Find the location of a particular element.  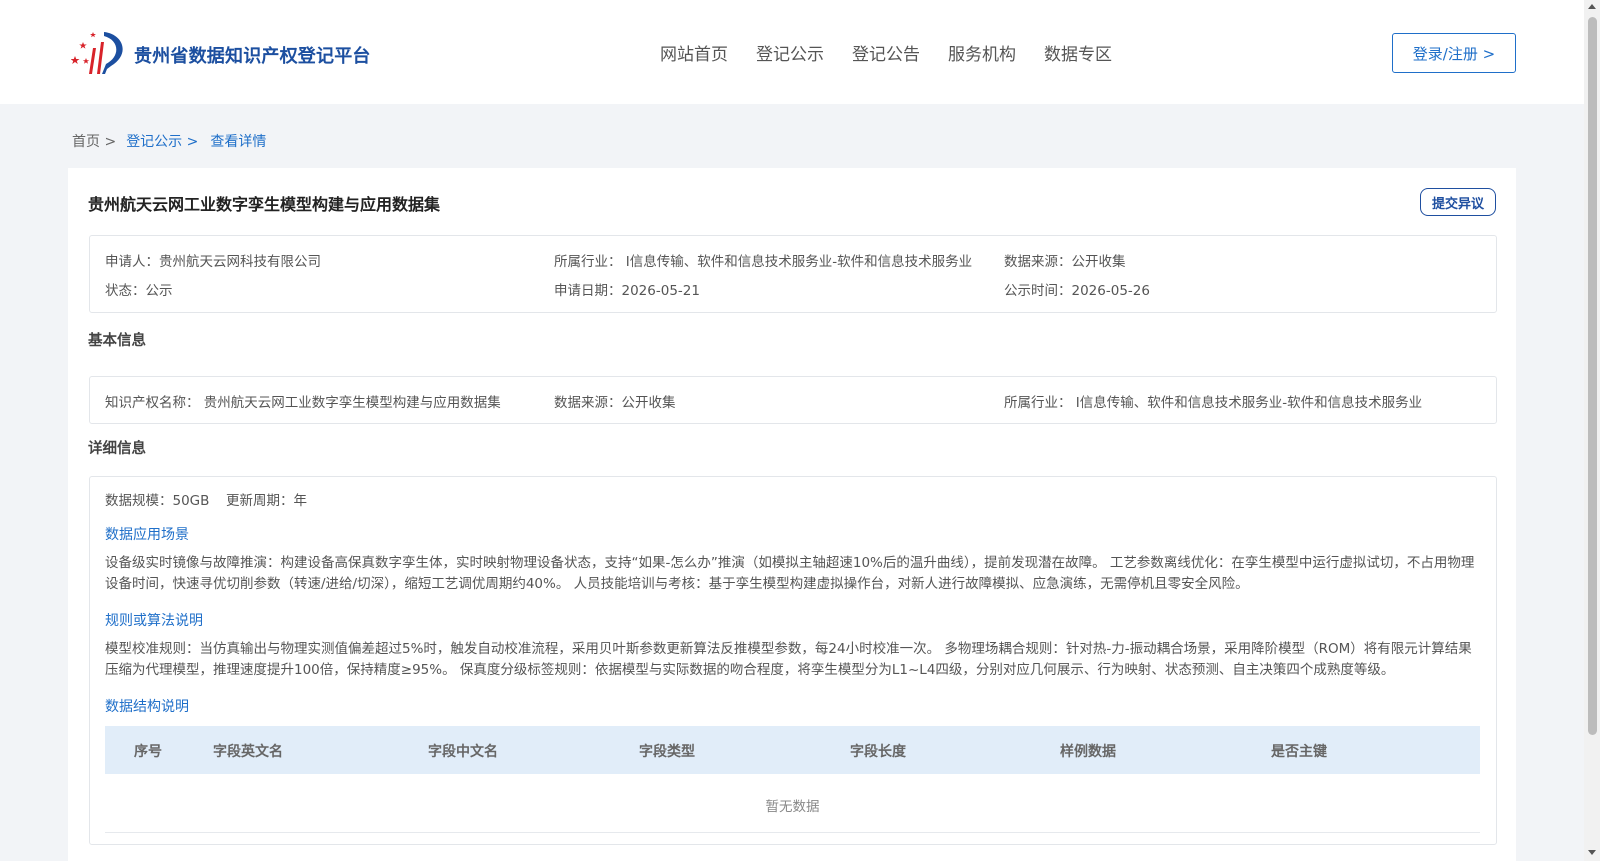

publish-date: 公示时间：2026-05-26 is located at coordinates (1077, 291).